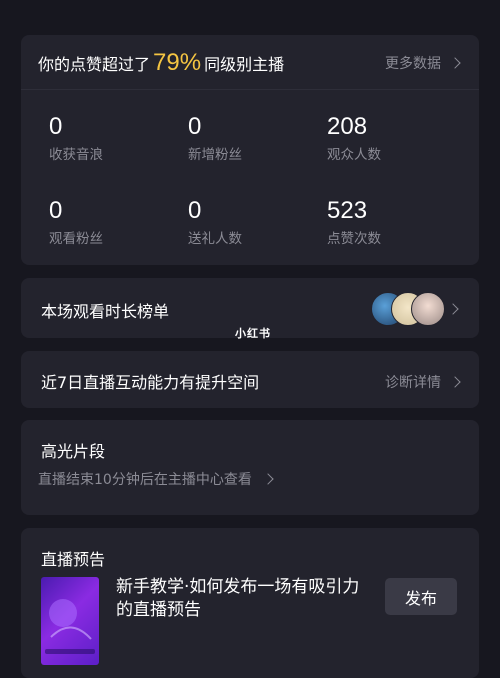  Describe the element at coordinates (241, 599) in the screenshot. I see `tutorial-title: 新手教学·如何发布一场有吸引力的直播预告` at that location.